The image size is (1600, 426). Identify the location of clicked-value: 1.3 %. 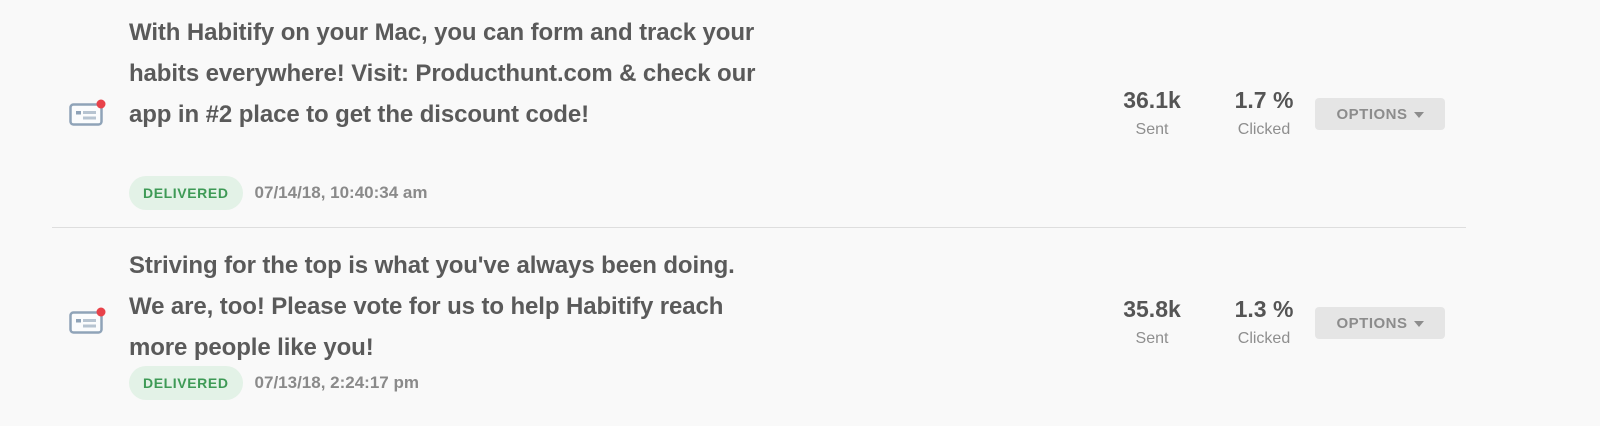
(1264, 309).